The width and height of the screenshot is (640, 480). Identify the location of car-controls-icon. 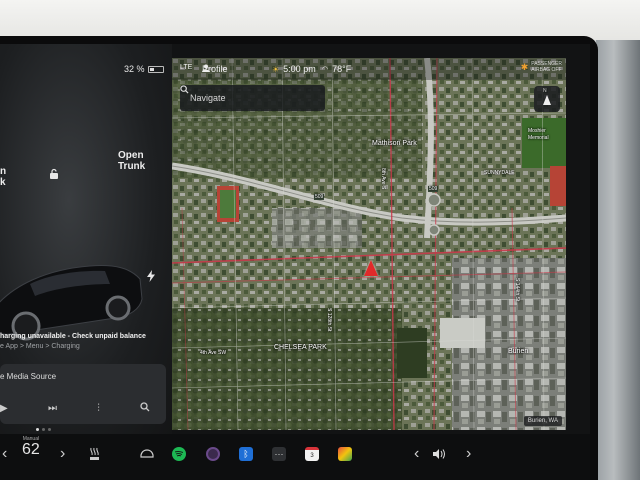
(147, 454).